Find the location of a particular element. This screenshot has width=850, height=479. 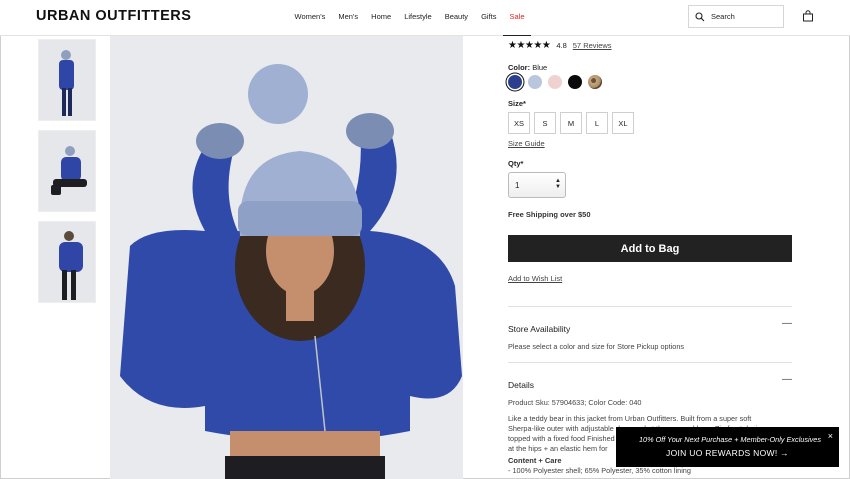

size-guide-link: Size Guide is located at coordinates (650, 143).